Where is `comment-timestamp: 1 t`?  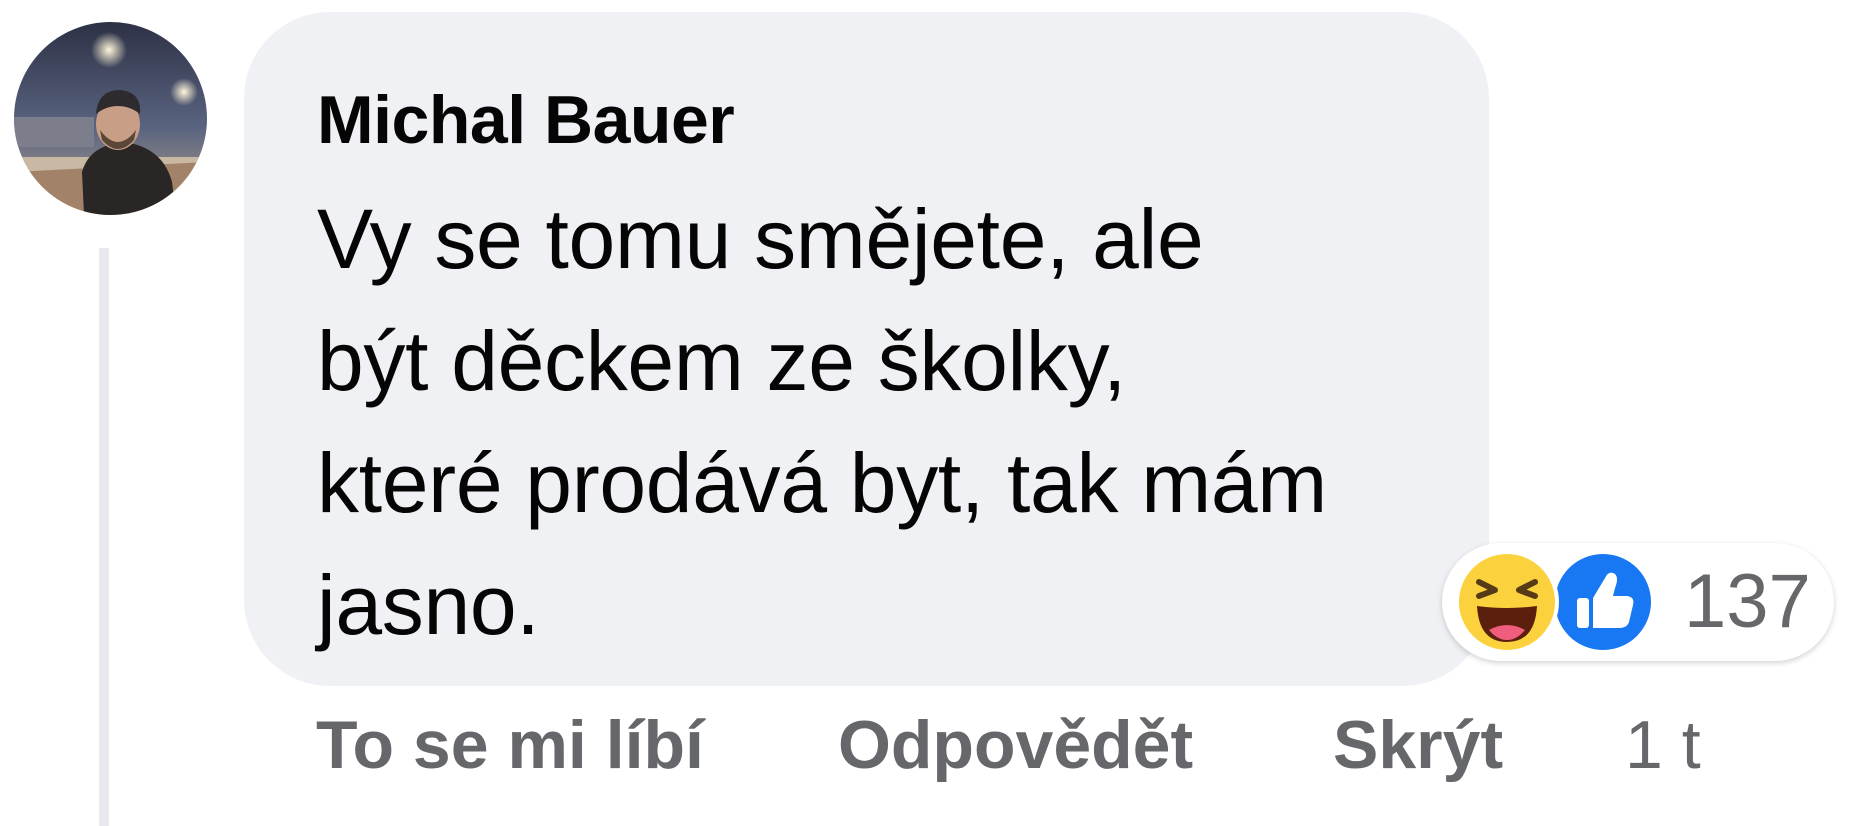 comment-timestamp: 1 t is located at coordinates (1663, 745).